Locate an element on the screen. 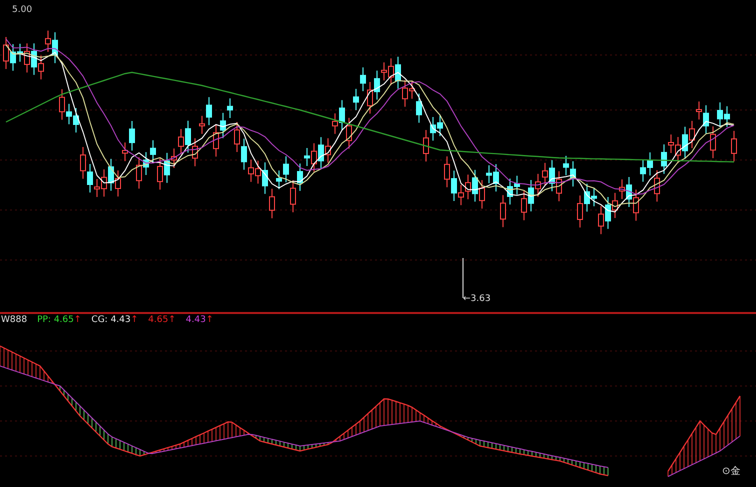 The height and width of the screenshot is (487, 756). price-label: 5.00 is located at coordinates (22, 10).